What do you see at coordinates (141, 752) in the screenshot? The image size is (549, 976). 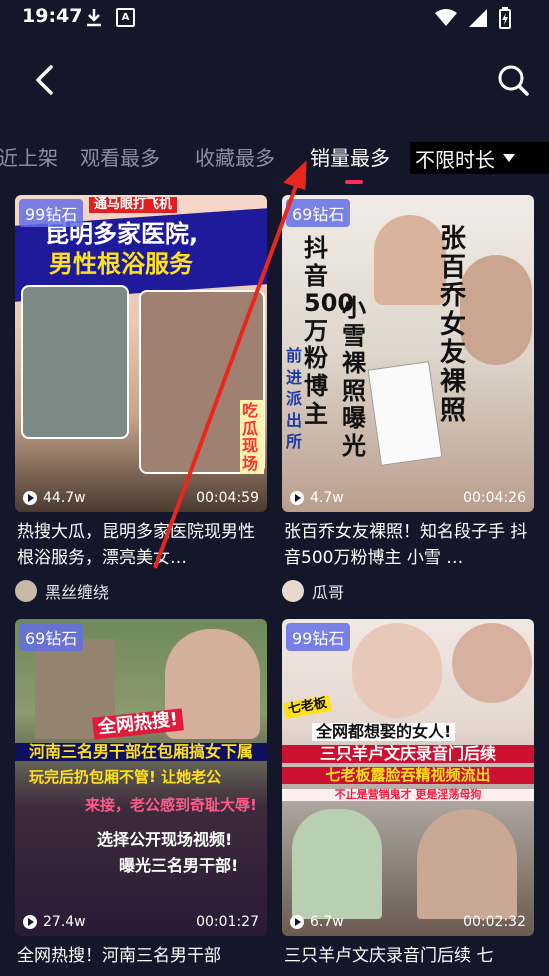 I see `thumb-headline-2: 河南三名男干部在包厢搞女下属` at bounding box center [141, 752].